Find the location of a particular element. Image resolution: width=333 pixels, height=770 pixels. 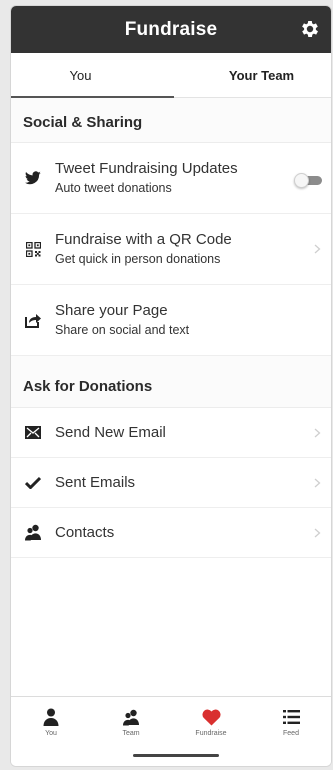

section-header-donations: Ask for Donations is located at coordinates (171, 382).